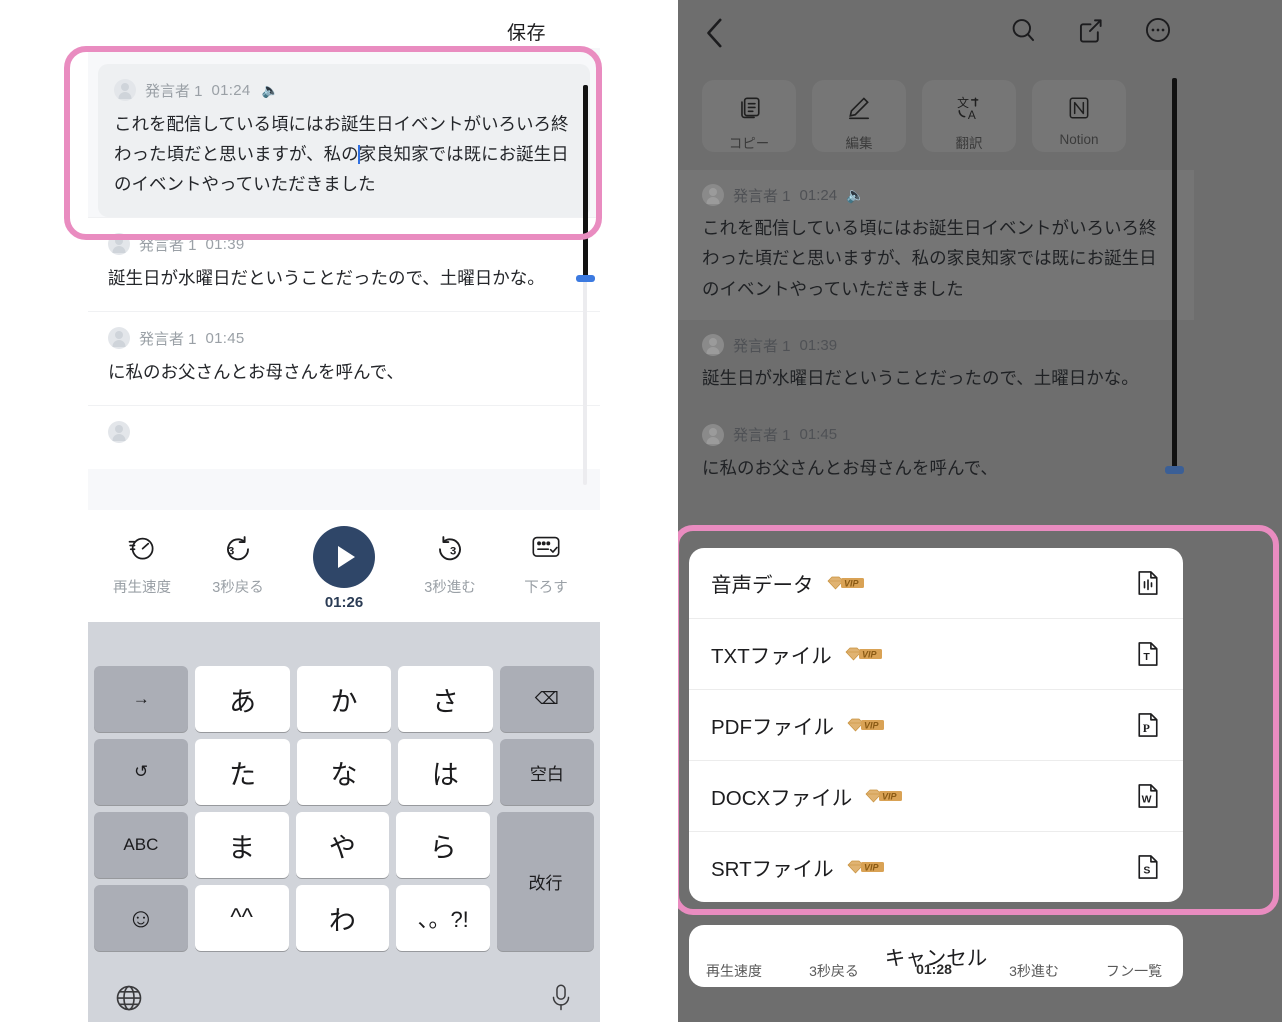 This screenshot has height=1022, width=1282. I want to click on rewind-3s-label: 3秒戻る, so click(834, 971).